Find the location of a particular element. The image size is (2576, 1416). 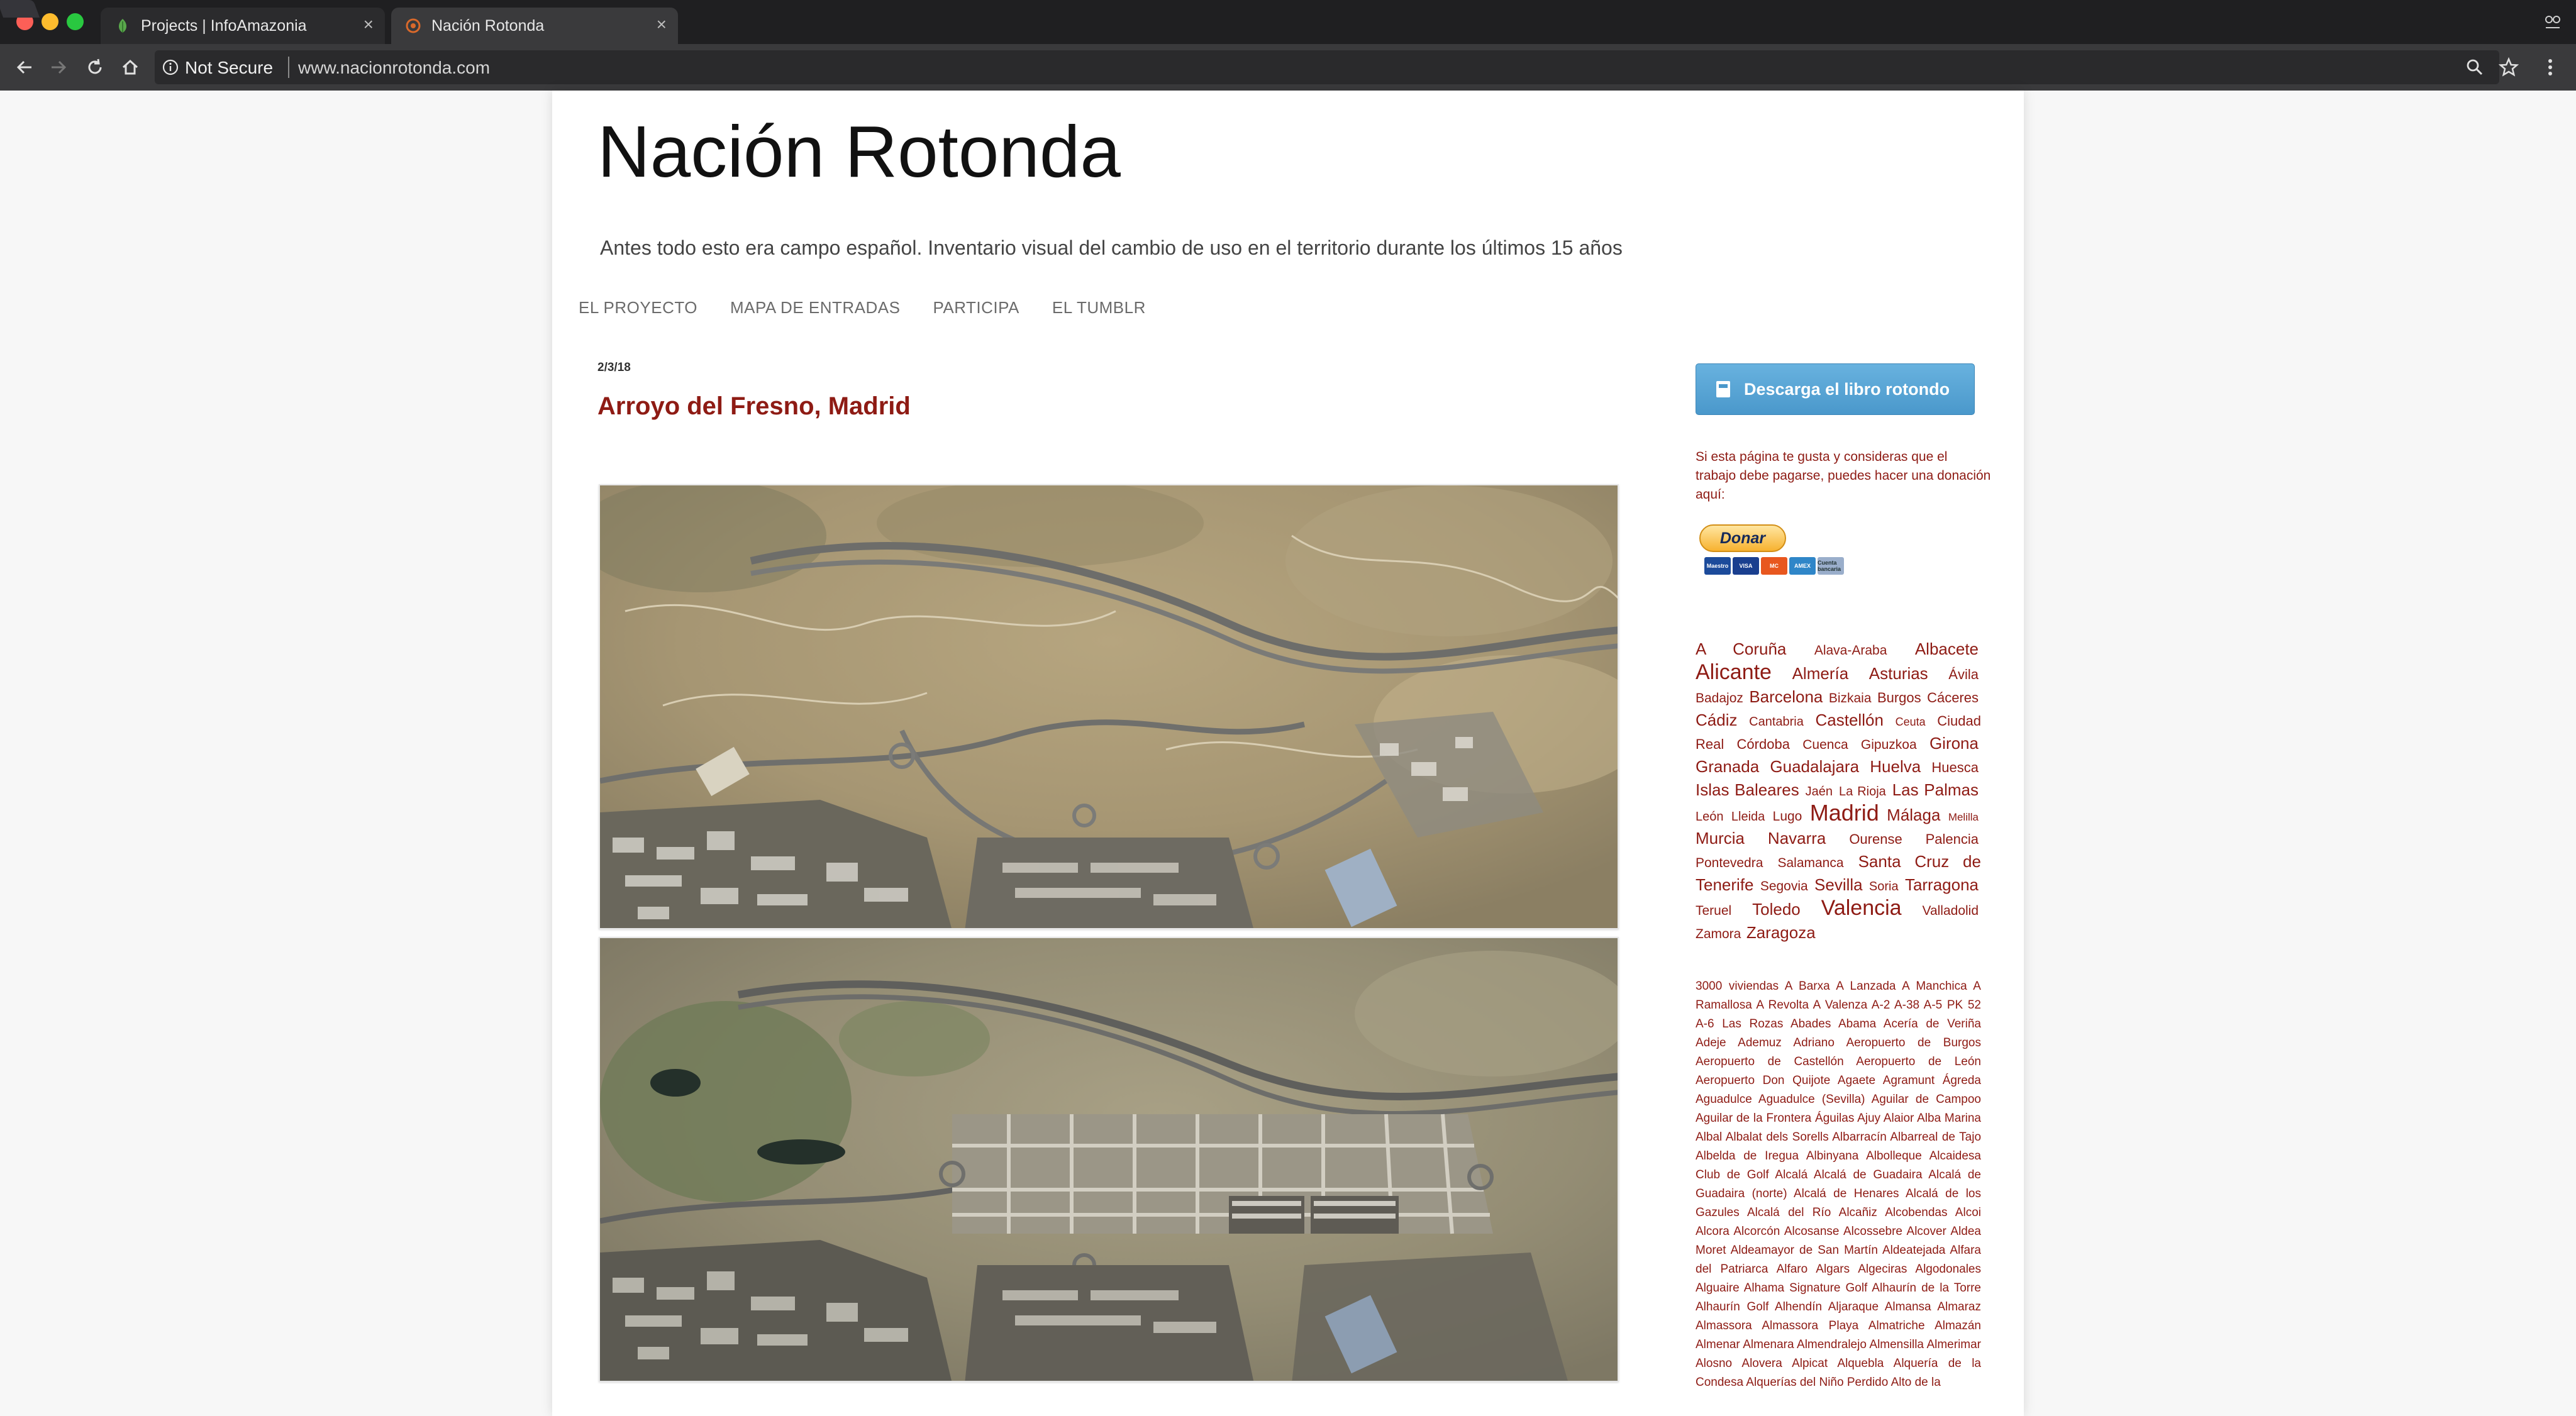

place-label-link: Algars is located at coordinates (1833, 1269).